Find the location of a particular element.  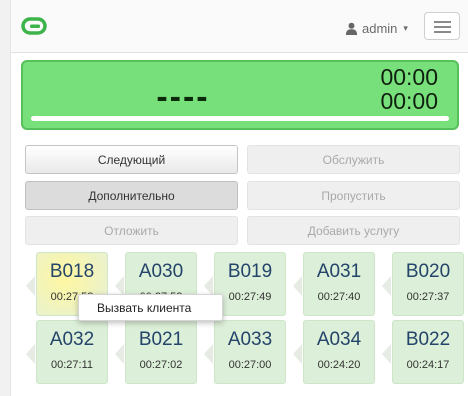

queue-ticket: B021 00:27:02 is located at coordinates (161, 352).